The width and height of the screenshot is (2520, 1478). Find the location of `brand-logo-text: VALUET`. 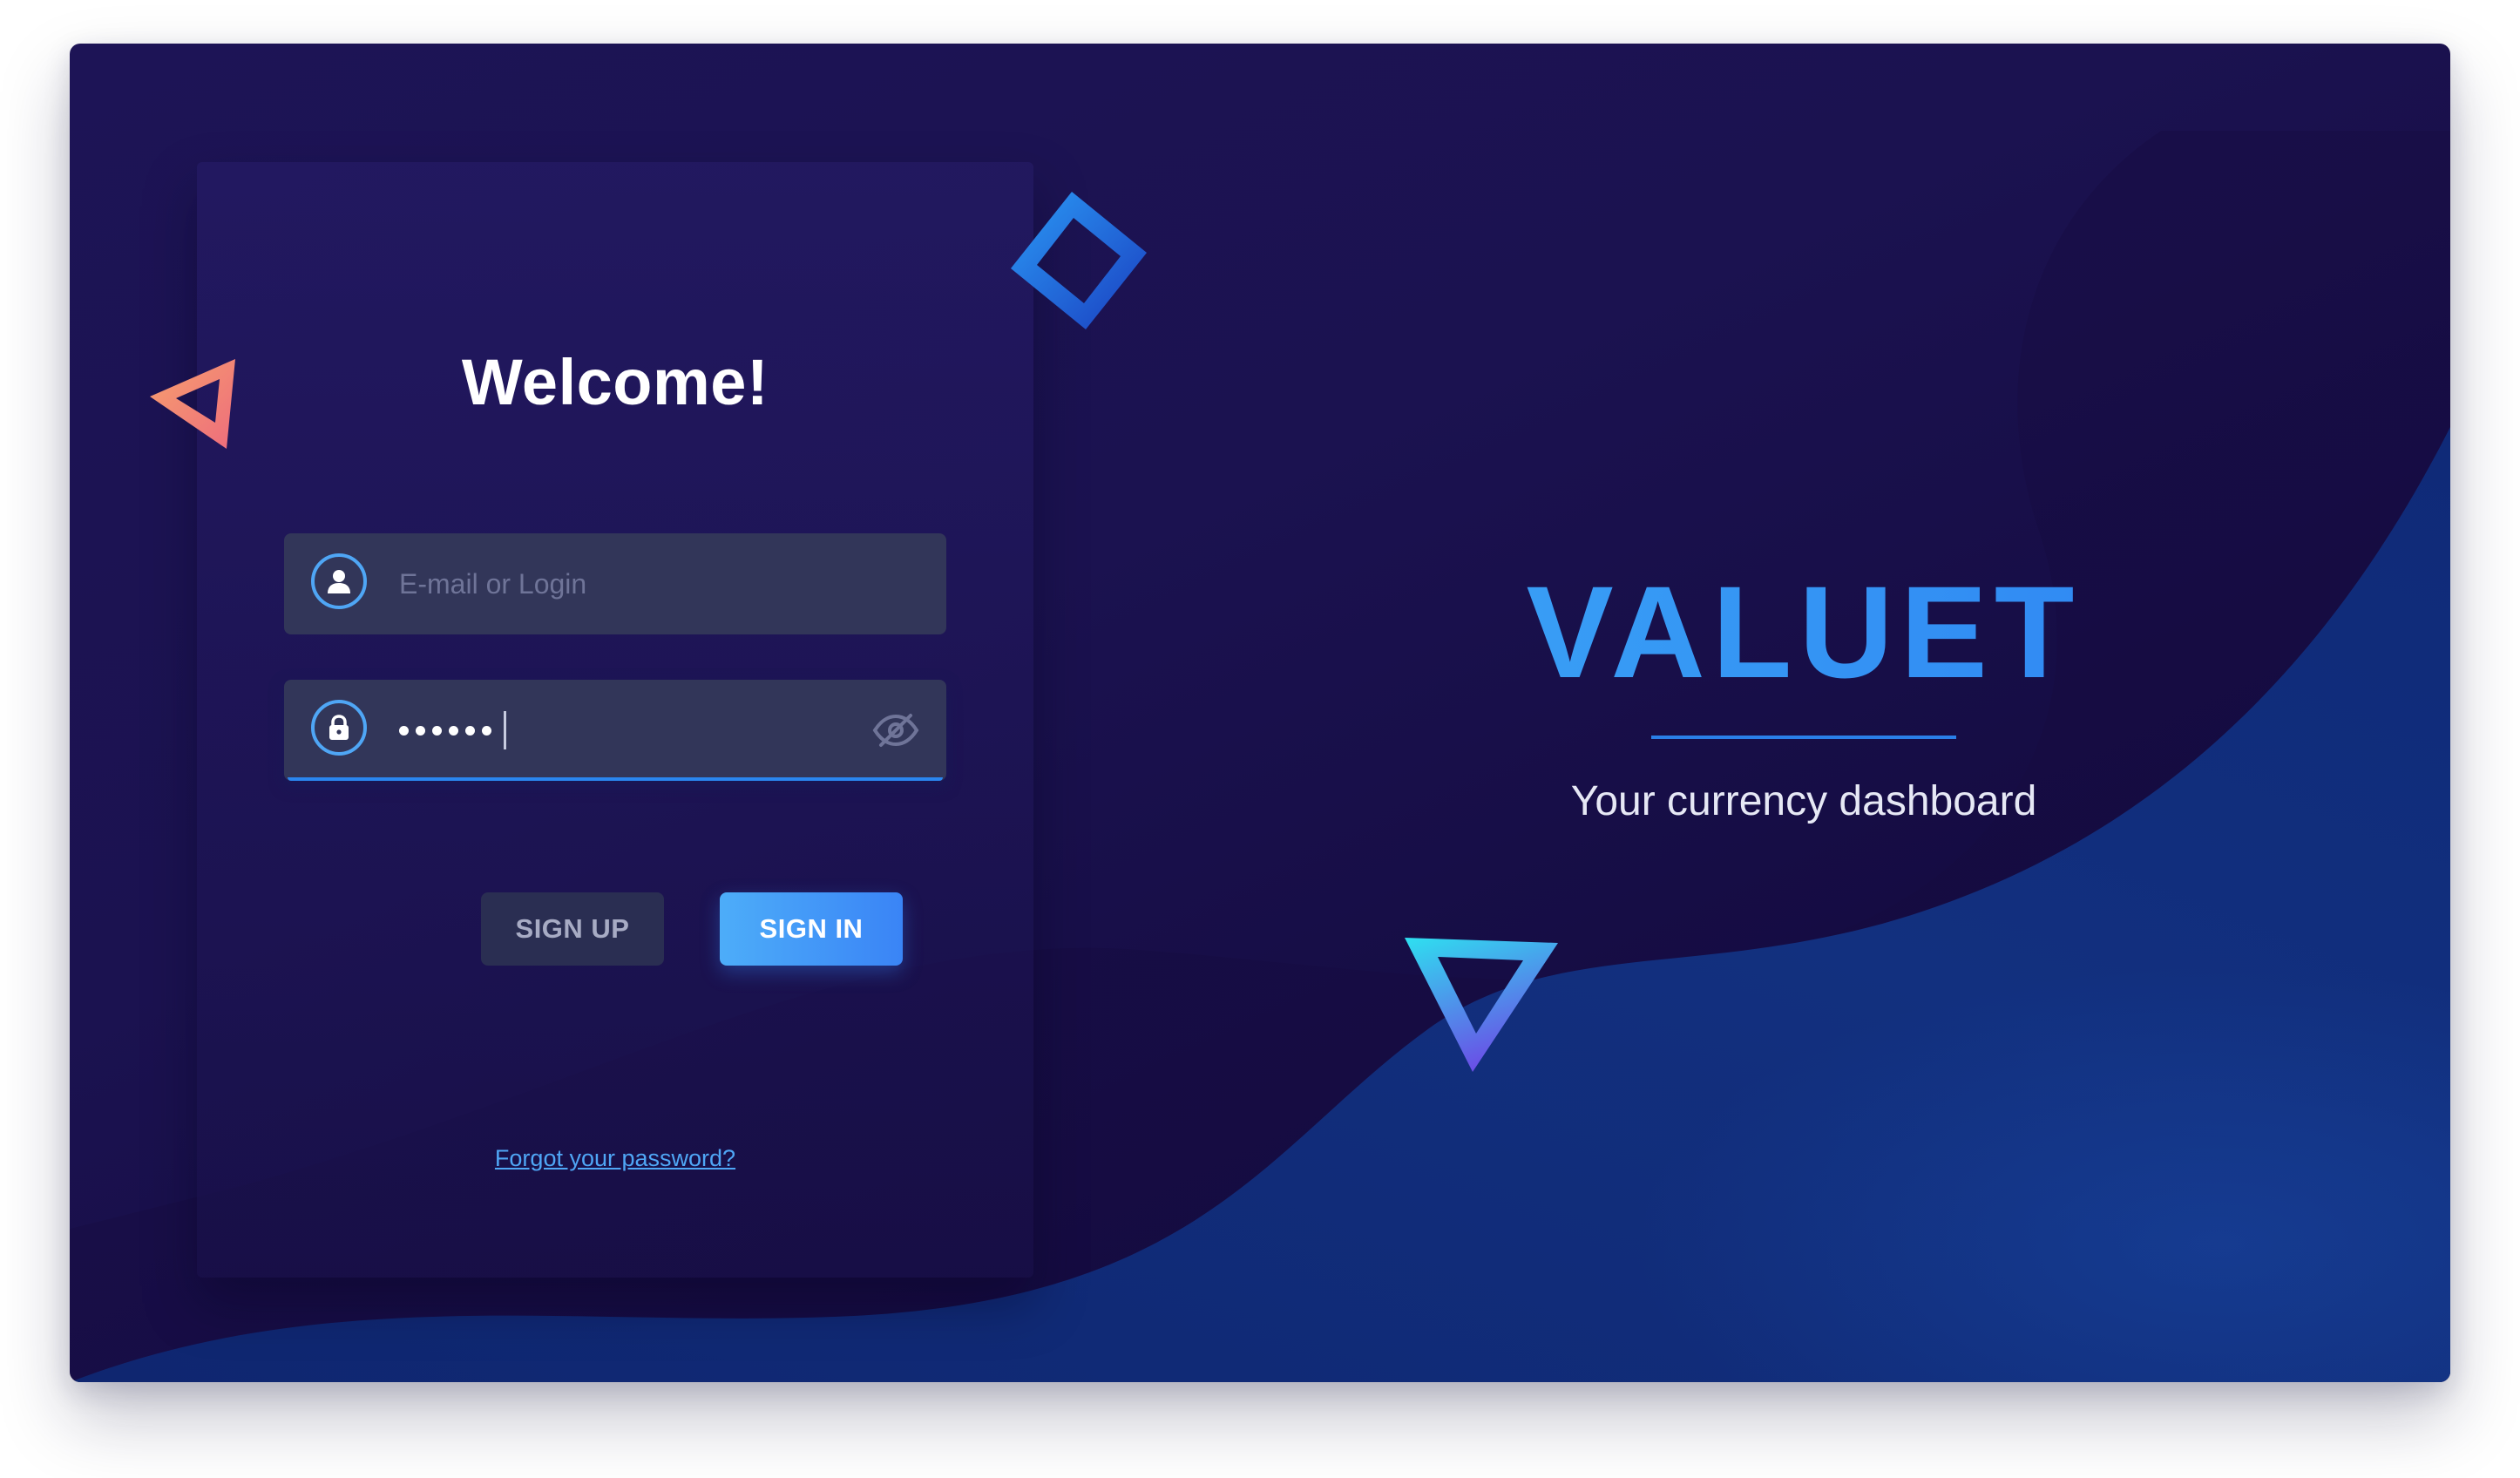

brand-logo-text: VALUET is located at coordinates (1804, 631).